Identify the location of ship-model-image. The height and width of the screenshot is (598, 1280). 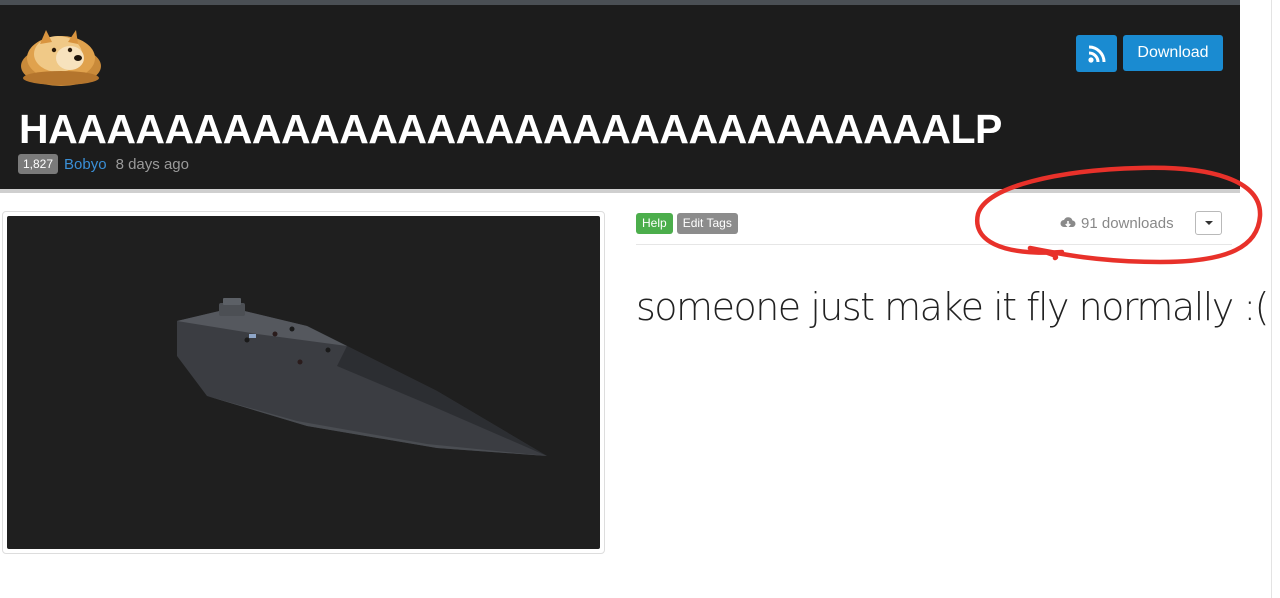
(362, 377).